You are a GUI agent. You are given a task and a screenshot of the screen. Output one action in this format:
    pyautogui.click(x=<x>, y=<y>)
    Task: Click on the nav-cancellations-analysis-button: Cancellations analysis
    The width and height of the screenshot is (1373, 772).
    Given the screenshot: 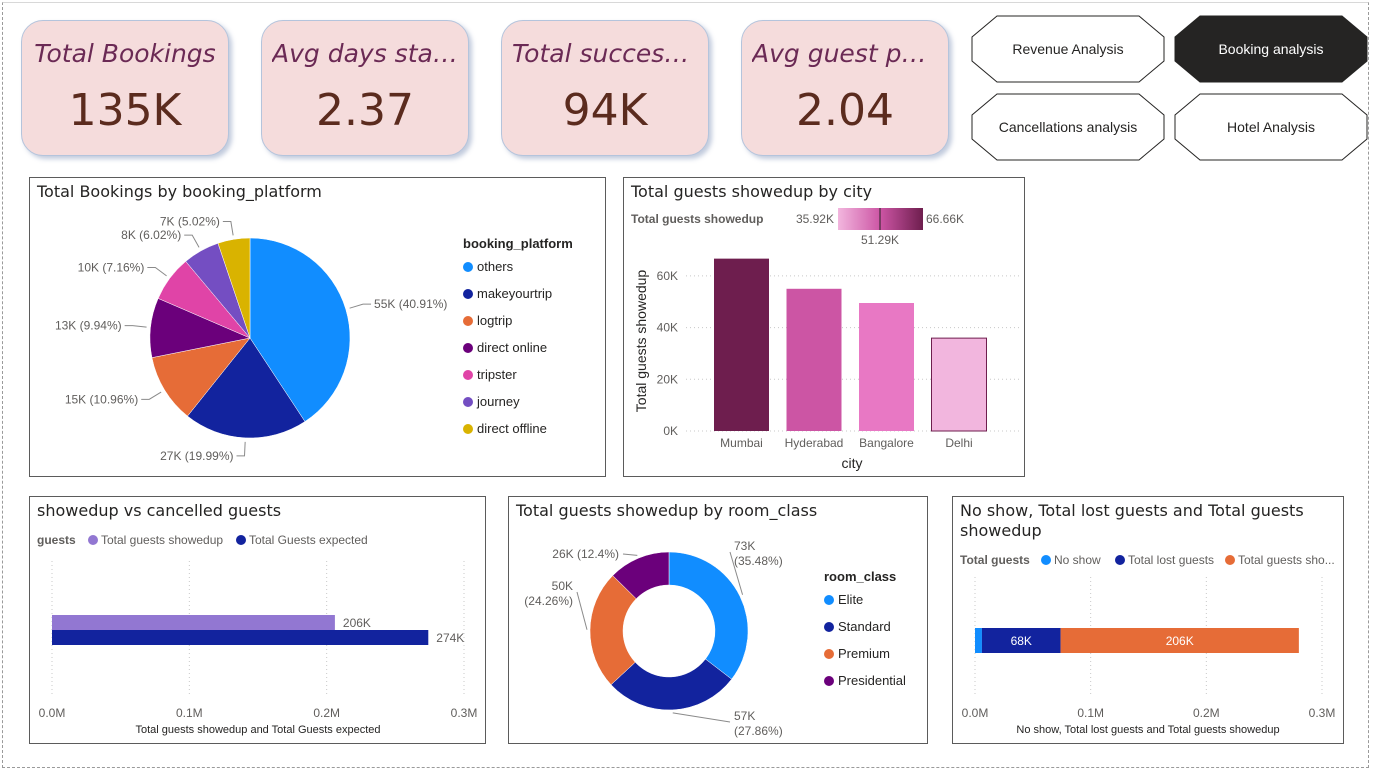 What is the action you would take?
    pyautogui.click(x=1068, y=127)
    